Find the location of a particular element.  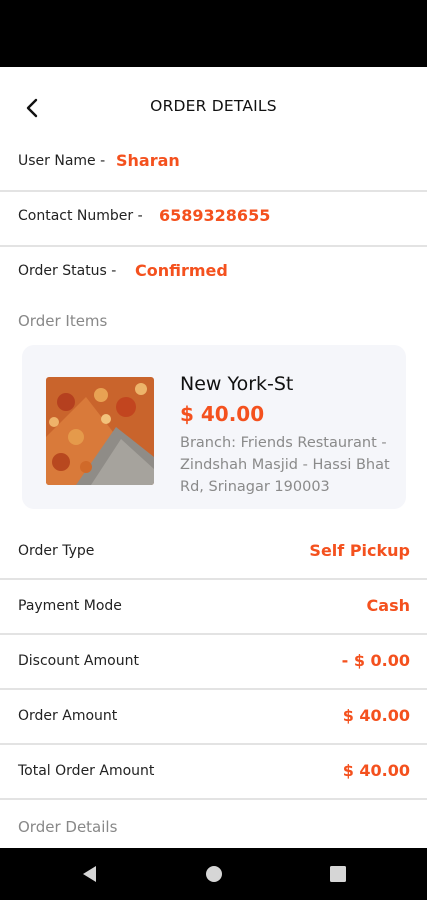

discount-amount-value: - $ 0.00 is located at coordinates (375, 660).